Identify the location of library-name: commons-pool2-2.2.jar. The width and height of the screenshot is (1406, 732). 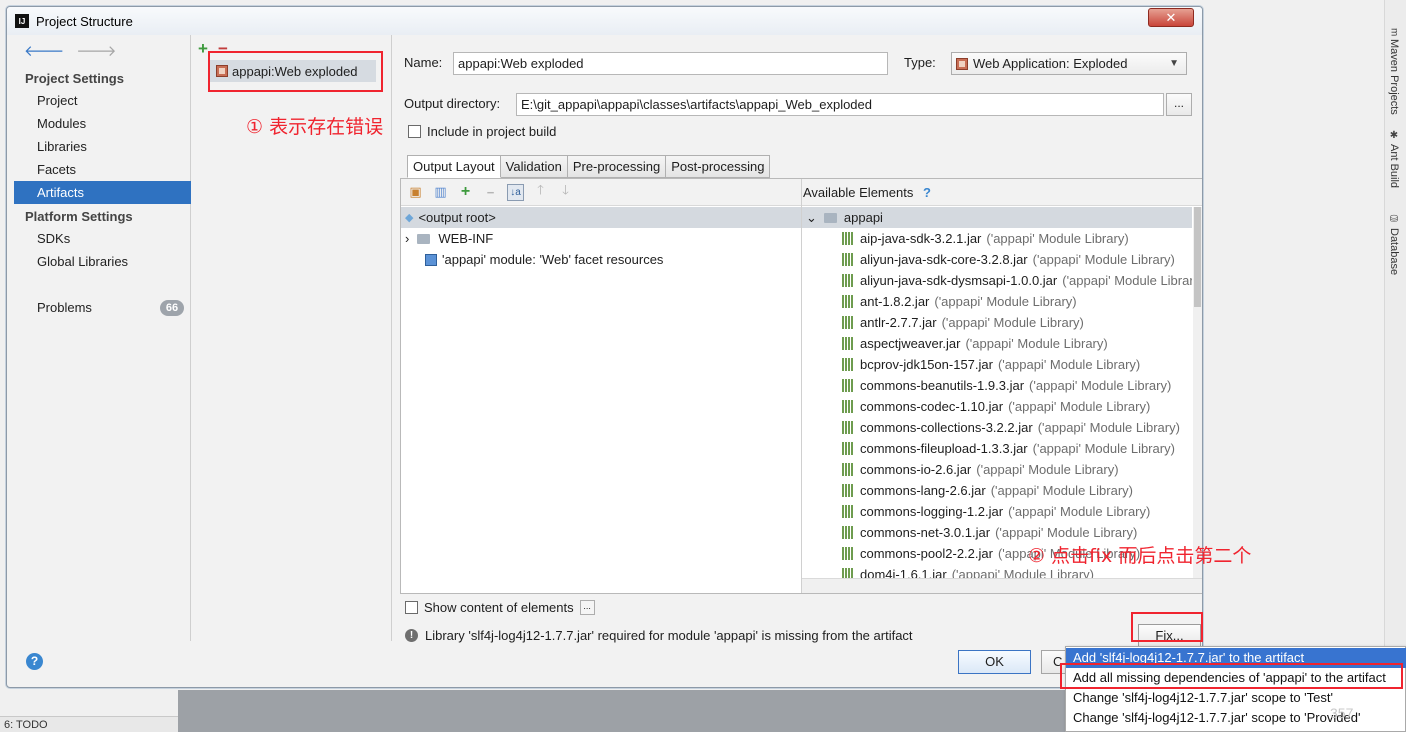
(926, 553).